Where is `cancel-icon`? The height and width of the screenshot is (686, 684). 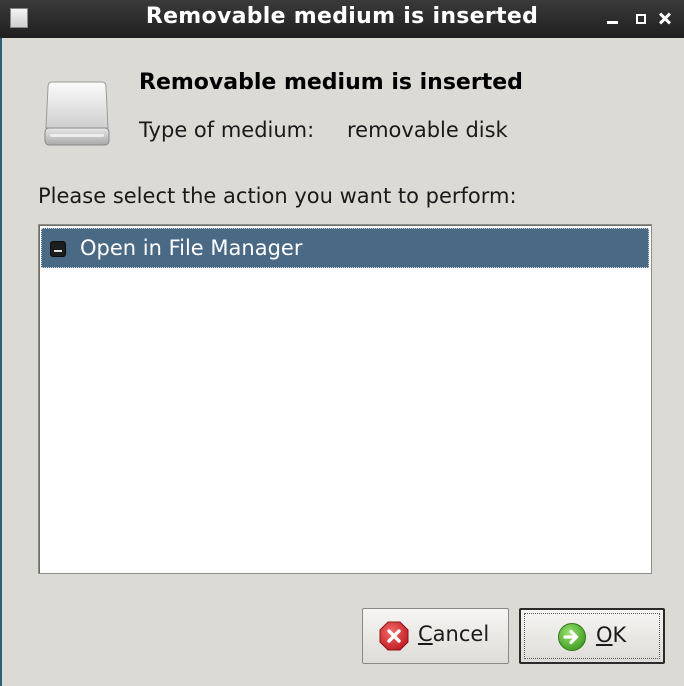 cancel-icon is located at coordinates (394, 636).